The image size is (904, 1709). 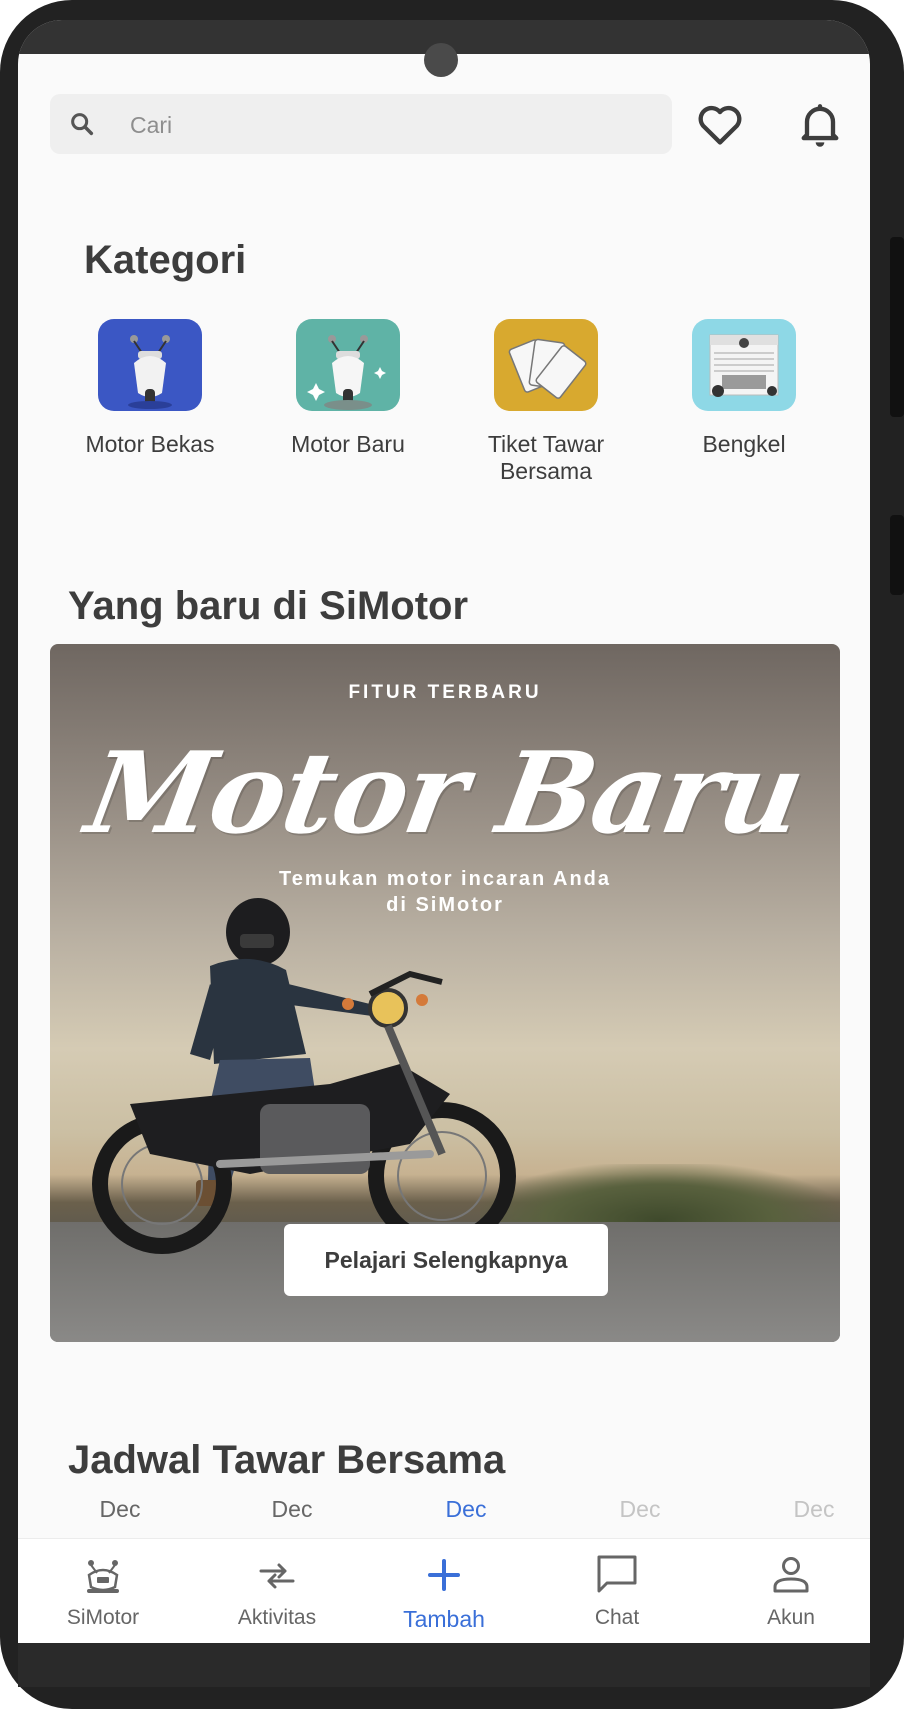 What do you see at coordinates (897, 555) in the screenshot?
I see `power-button` at bounding box center [897, 555].